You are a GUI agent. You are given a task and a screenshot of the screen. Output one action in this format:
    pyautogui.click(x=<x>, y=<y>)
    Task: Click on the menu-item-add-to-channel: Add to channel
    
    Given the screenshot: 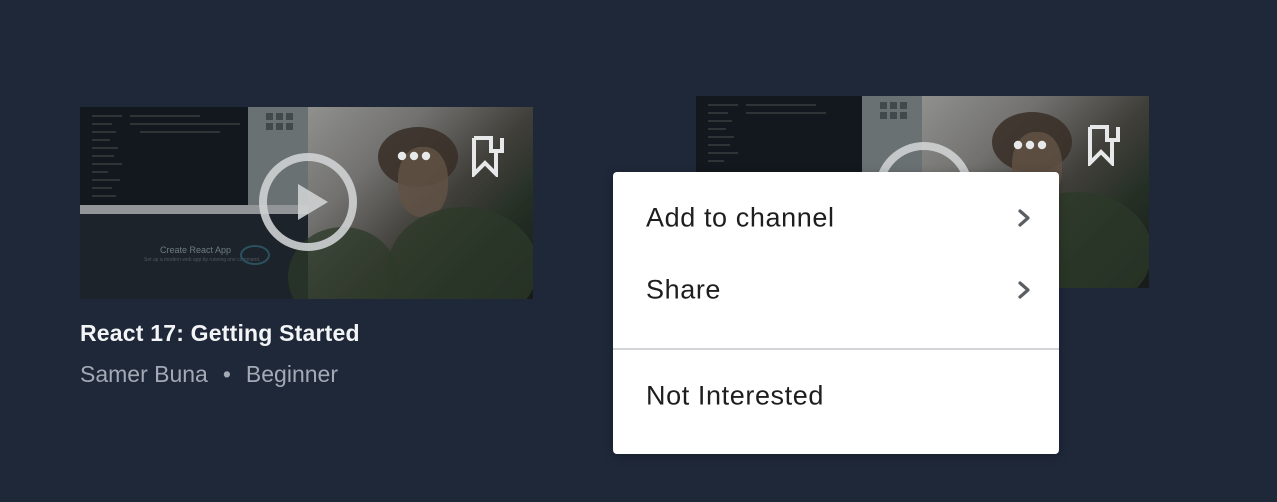 What is the action you would take?
    pyautogui.click(x=836, y=218)
    